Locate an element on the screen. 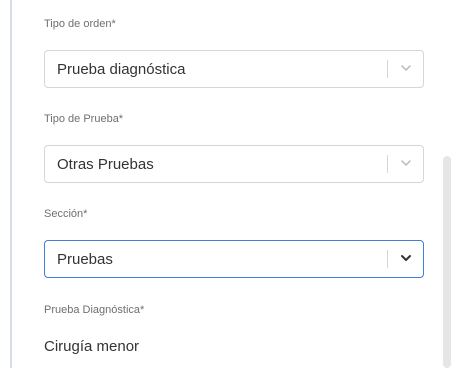 The width and height of the screenshot is (459, 368). tipo-de-prueba-separator is located at coordinates (387, 164).